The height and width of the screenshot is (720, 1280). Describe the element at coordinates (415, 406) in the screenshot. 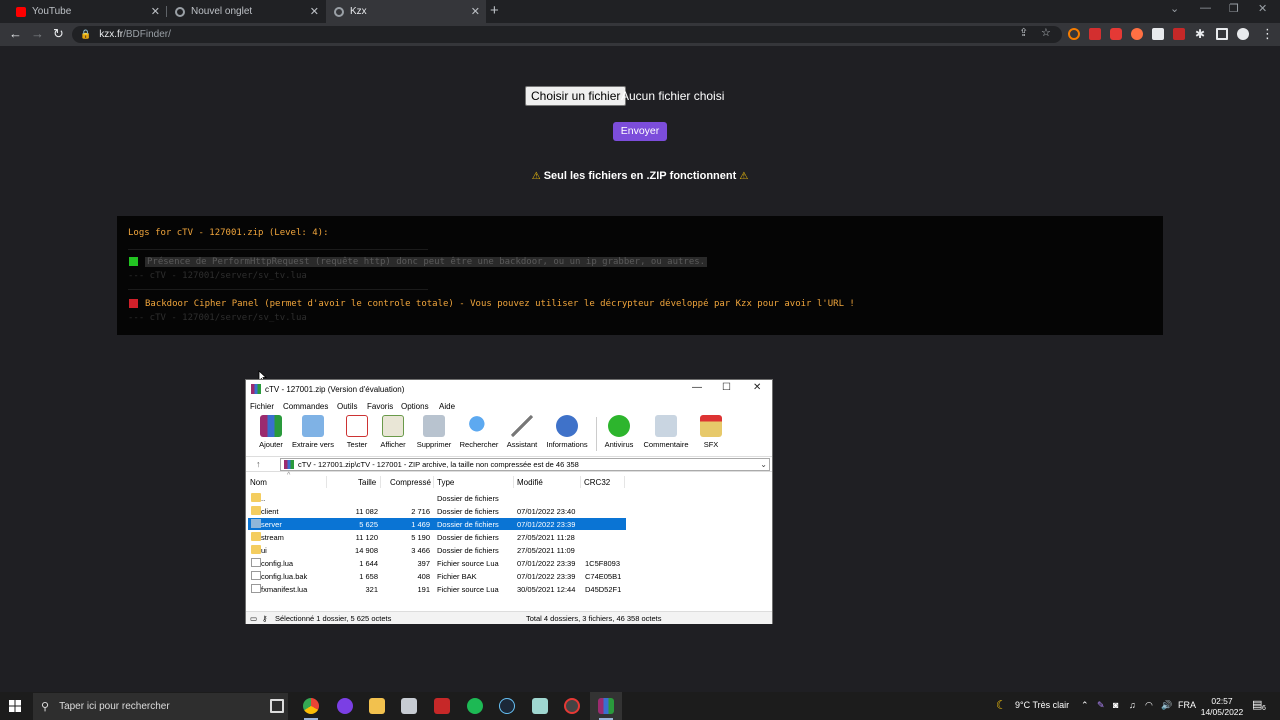

I see `menu-options: Options` at that location.